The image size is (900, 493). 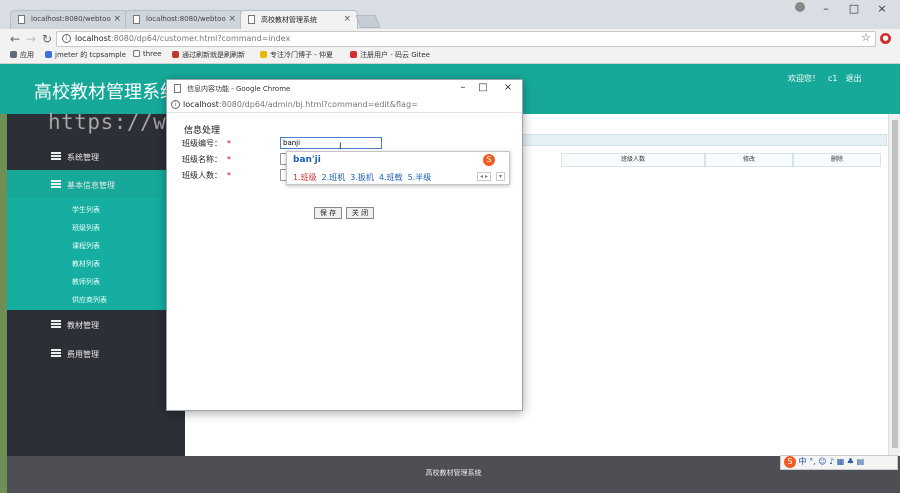 I want to click on bookmark-item: three, so click(x=147, y=54).